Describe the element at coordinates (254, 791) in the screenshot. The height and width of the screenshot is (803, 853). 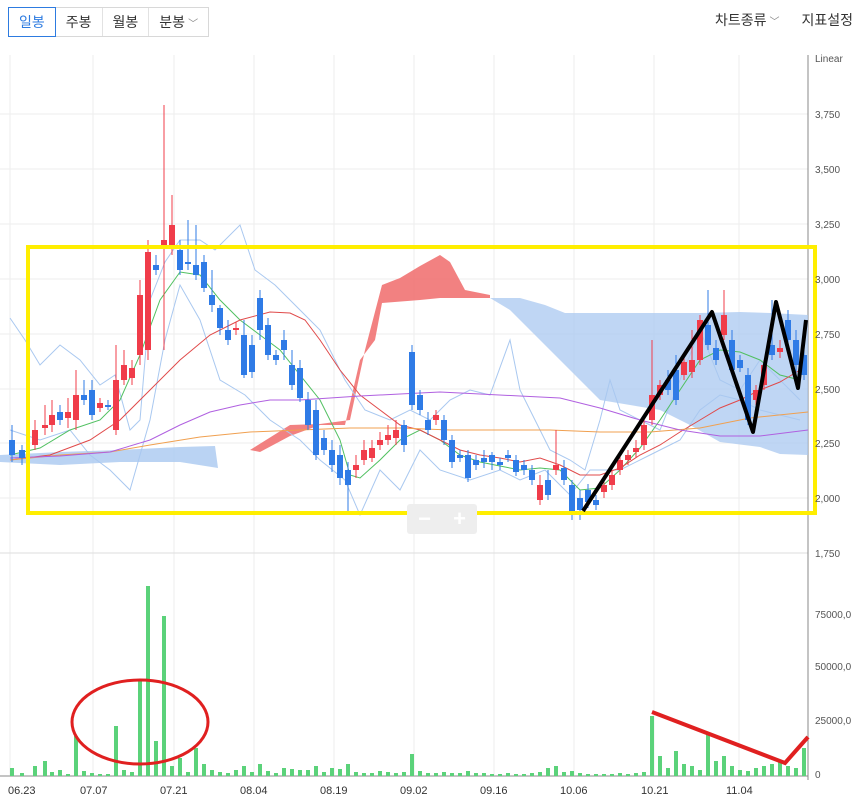
I see `date-tick: 08.04` at that location.